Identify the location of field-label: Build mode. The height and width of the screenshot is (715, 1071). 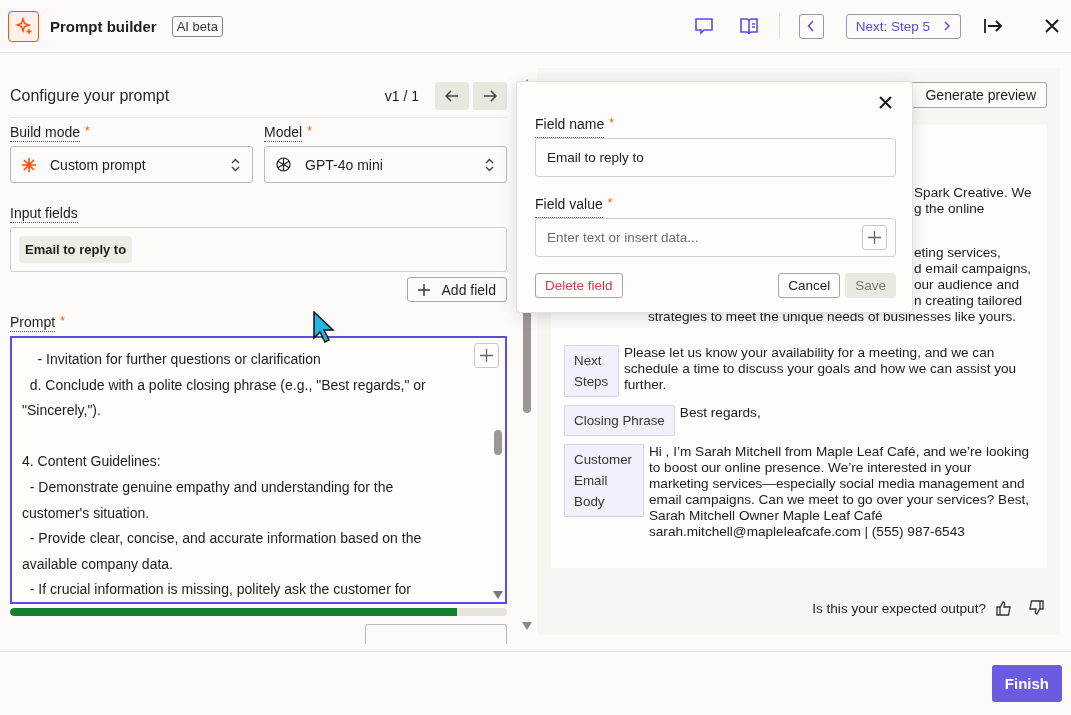
(45, 133).